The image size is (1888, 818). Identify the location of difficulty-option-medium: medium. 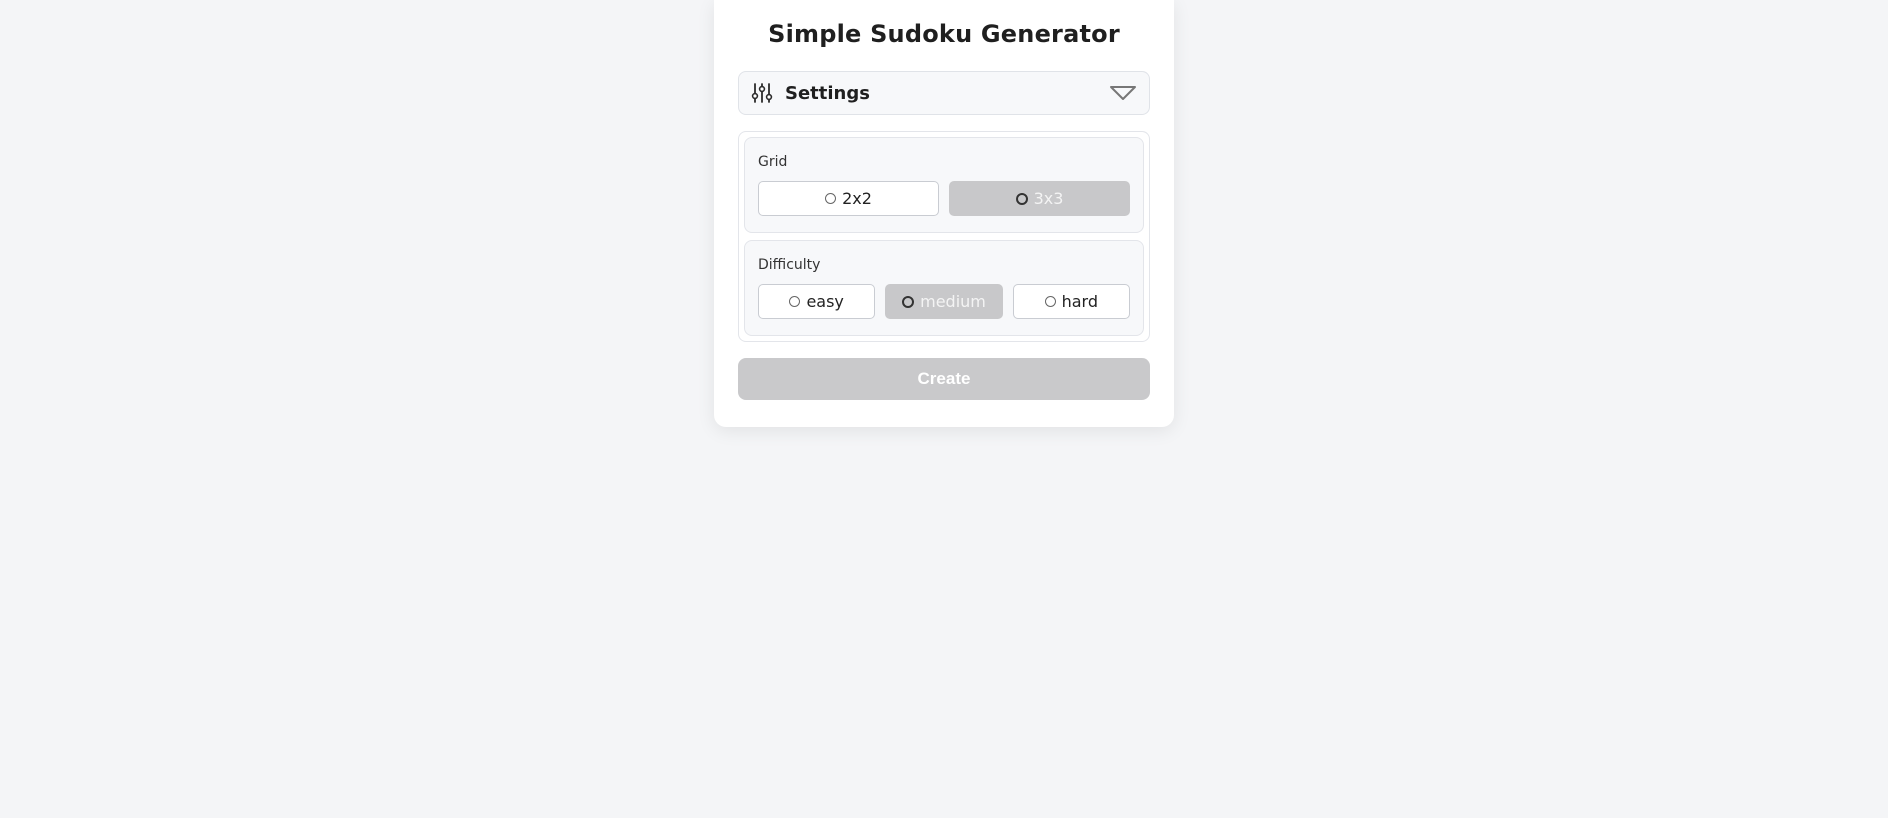
(944, 301).